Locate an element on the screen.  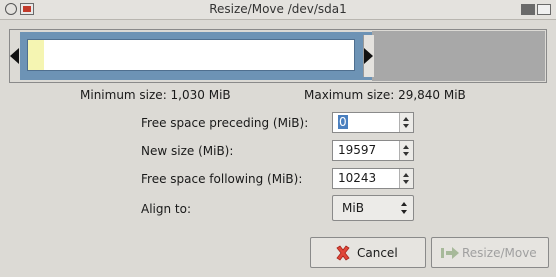
maximize-button is located at coordinates (544, 9).